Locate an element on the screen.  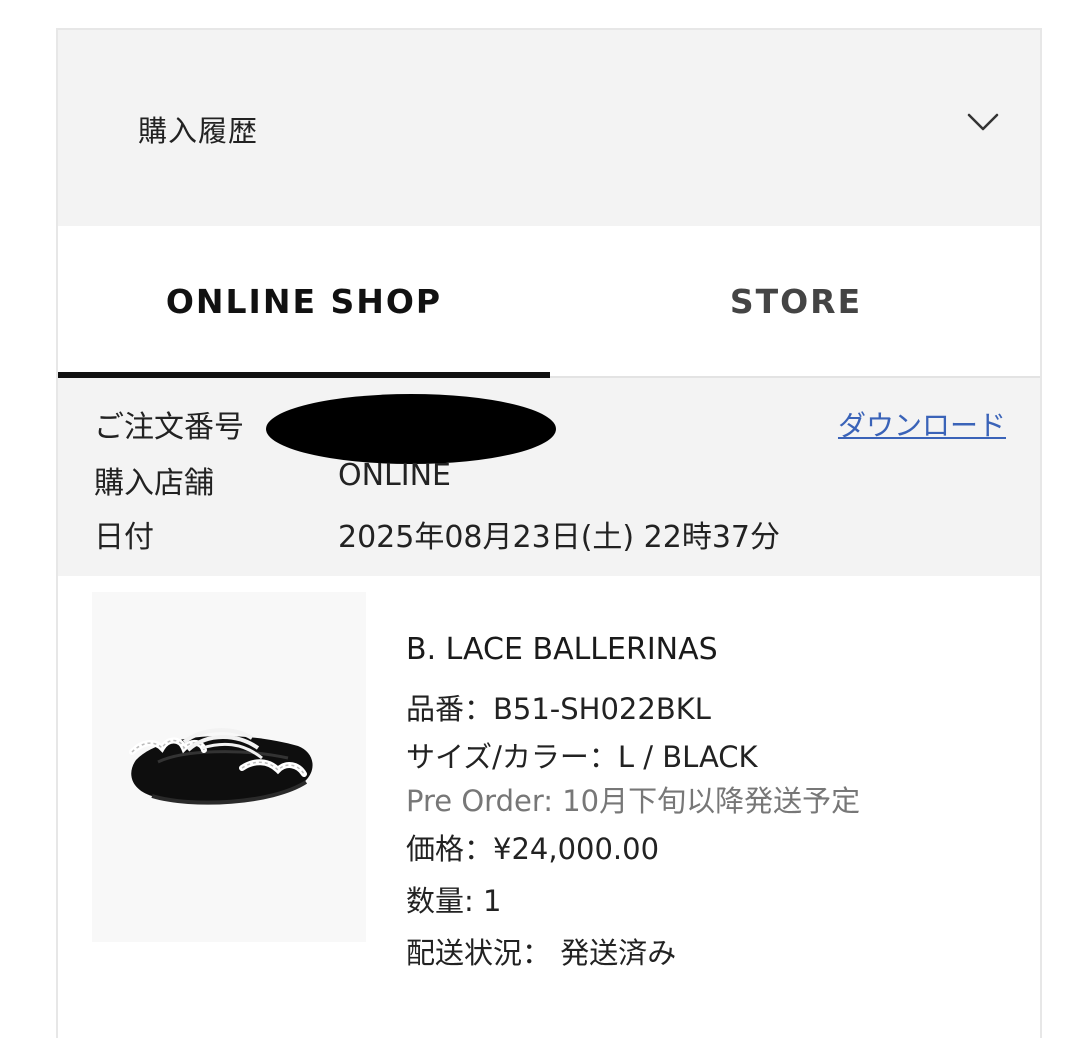
chevron-down-icon is located at coordinates (983, 122).